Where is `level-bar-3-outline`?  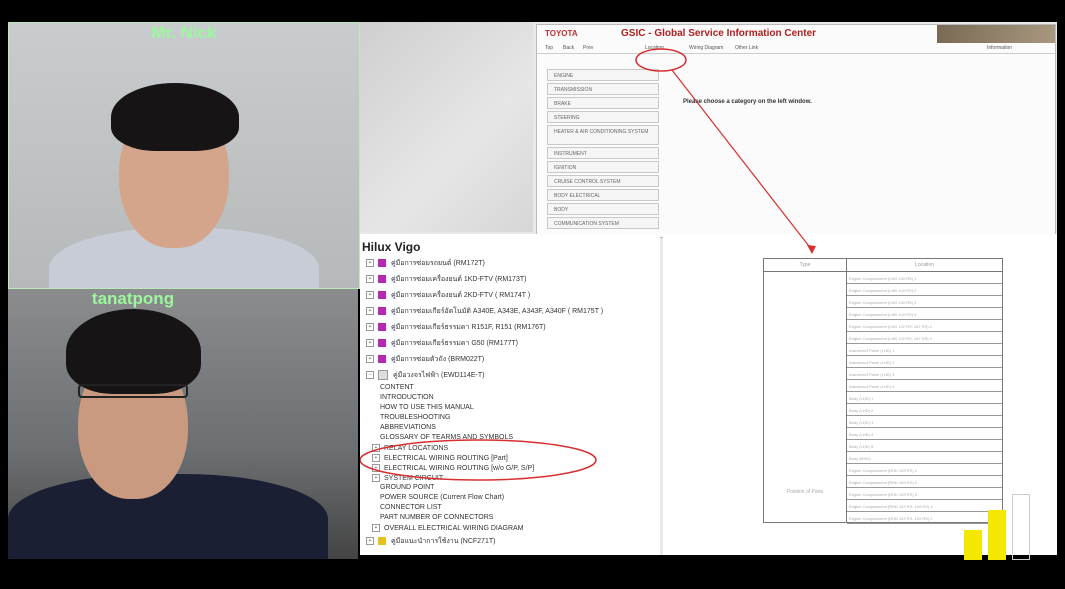 level-bar-3-outline is located at coordinates (1021, 527).